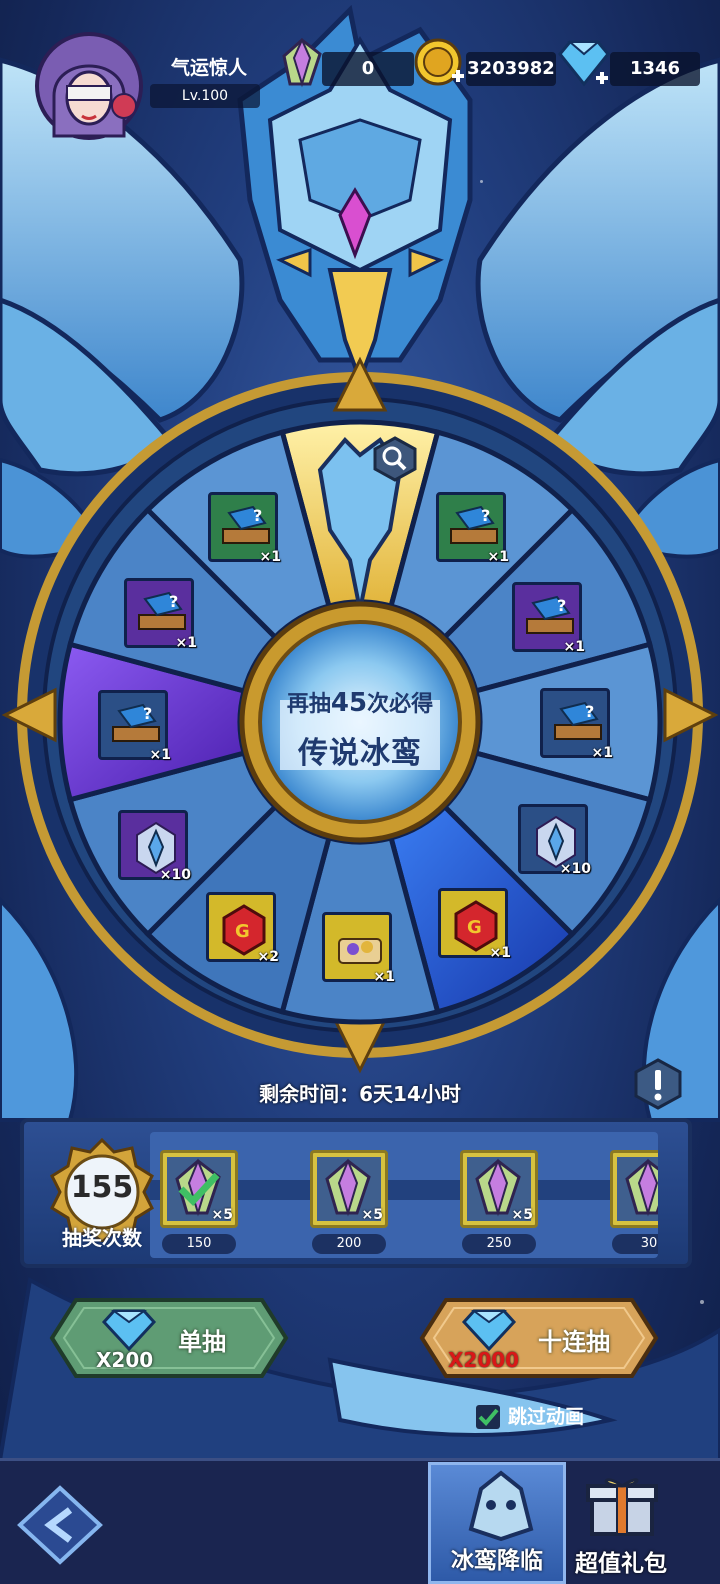 The height and width of the screenshot is (1584, 720). Describe the element at coordinates (484, 1360) in the screenshot. I see `ten-draw-cost: X2000` at that location.